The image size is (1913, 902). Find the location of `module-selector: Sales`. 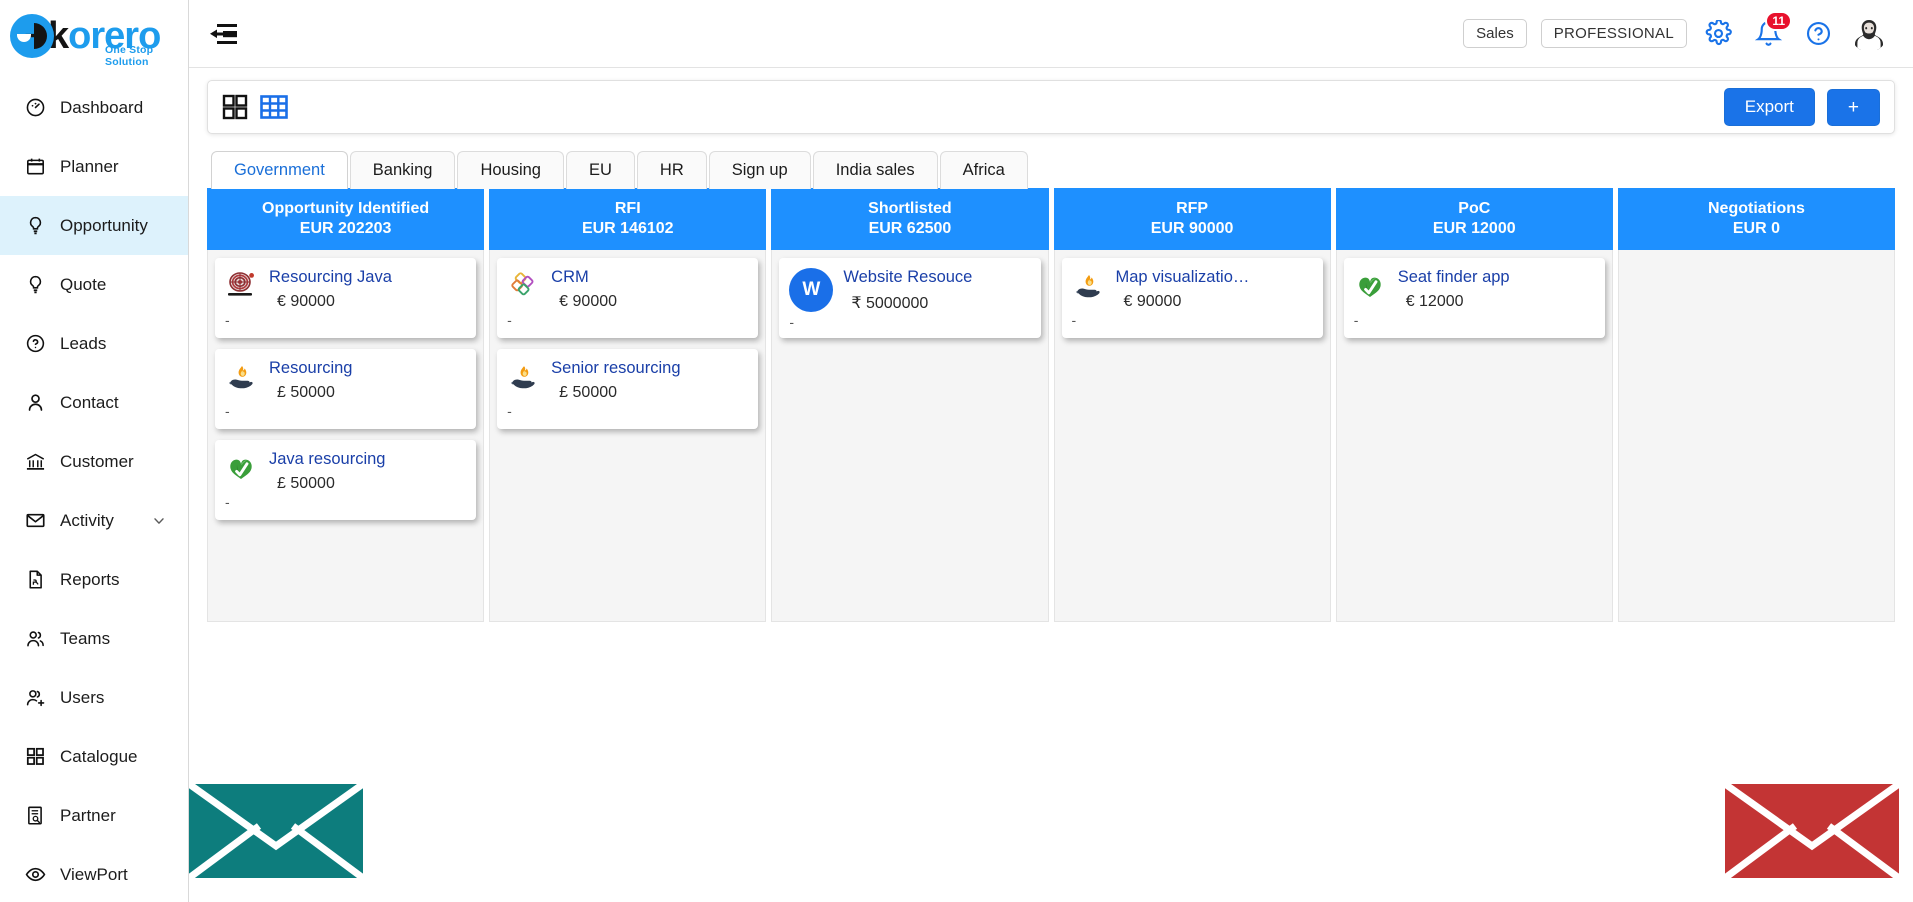

module-selector: Sales is located at coordinates (1495, 33).